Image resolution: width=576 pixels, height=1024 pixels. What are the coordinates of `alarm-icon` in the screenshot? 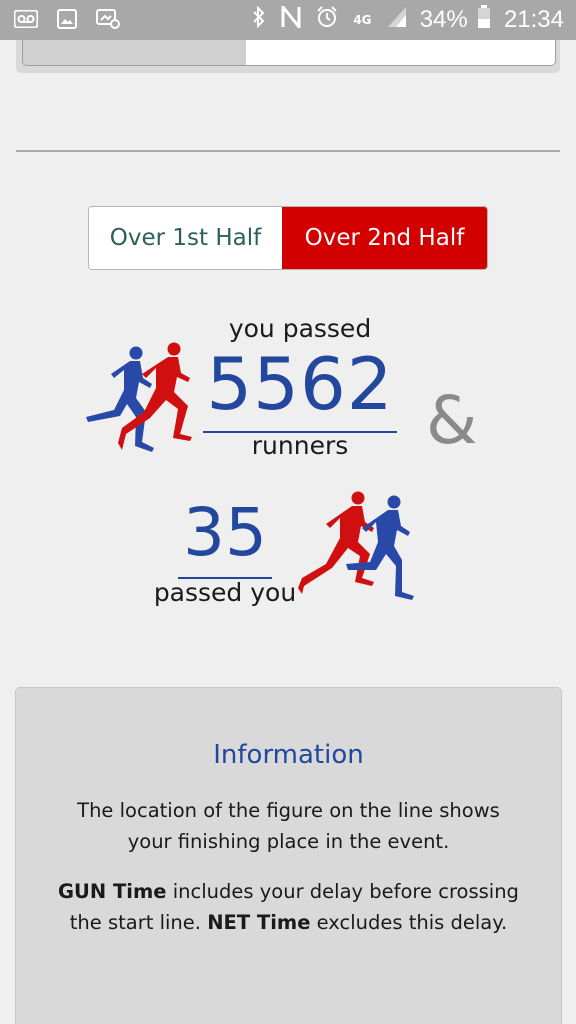 It's located at (327, 19).